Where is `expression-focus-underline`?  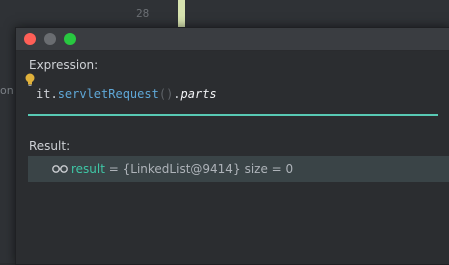
expression-focus-underline is located at coordinates (233, 115).